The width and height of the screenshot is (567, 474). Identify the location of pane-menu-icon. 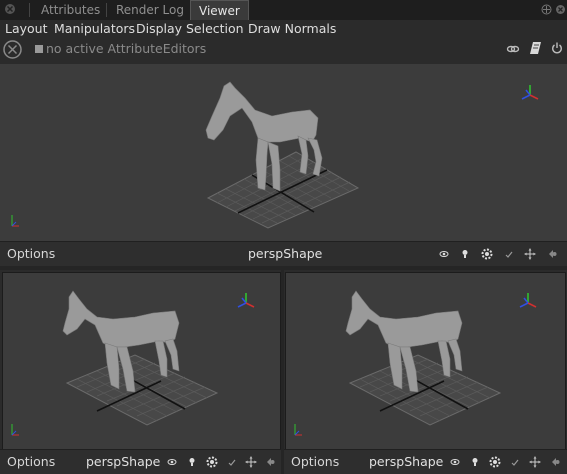
(10, 9).